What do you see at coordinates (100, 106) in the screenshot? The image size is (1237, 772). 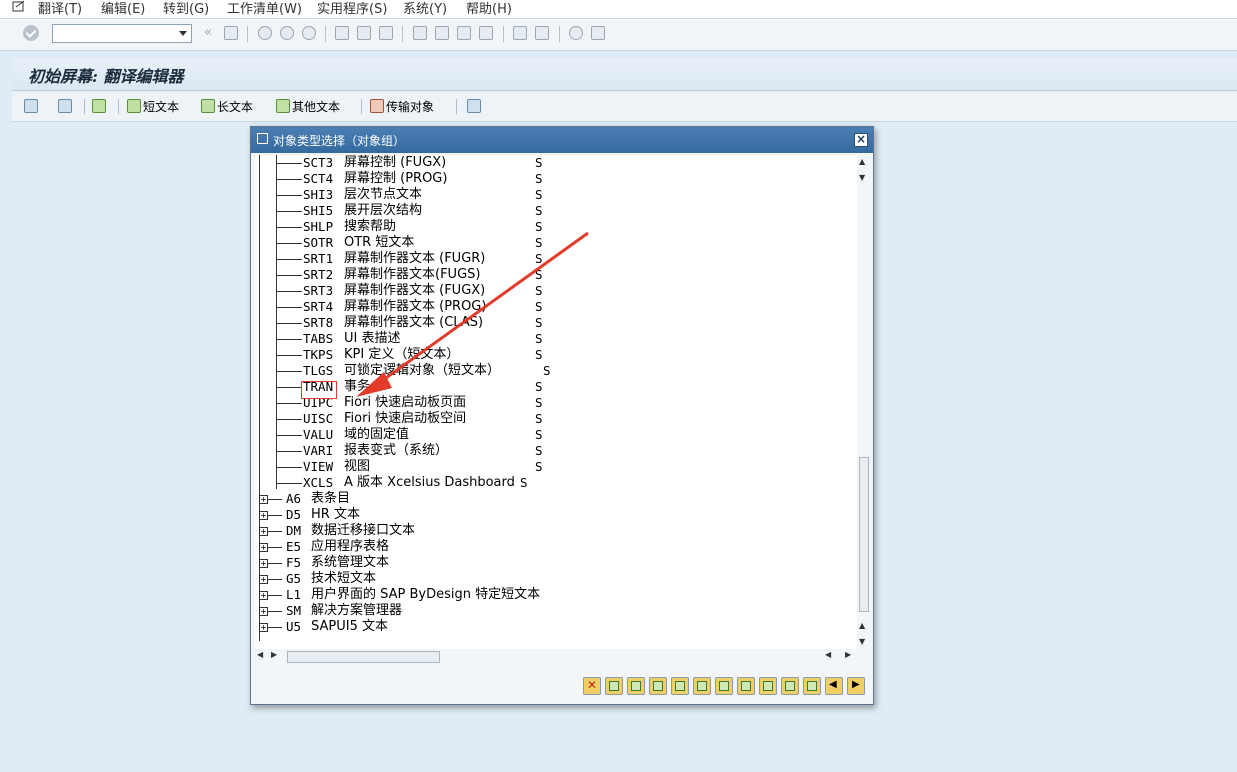 I see `worklist-icon` at bounding box center [100, 106].